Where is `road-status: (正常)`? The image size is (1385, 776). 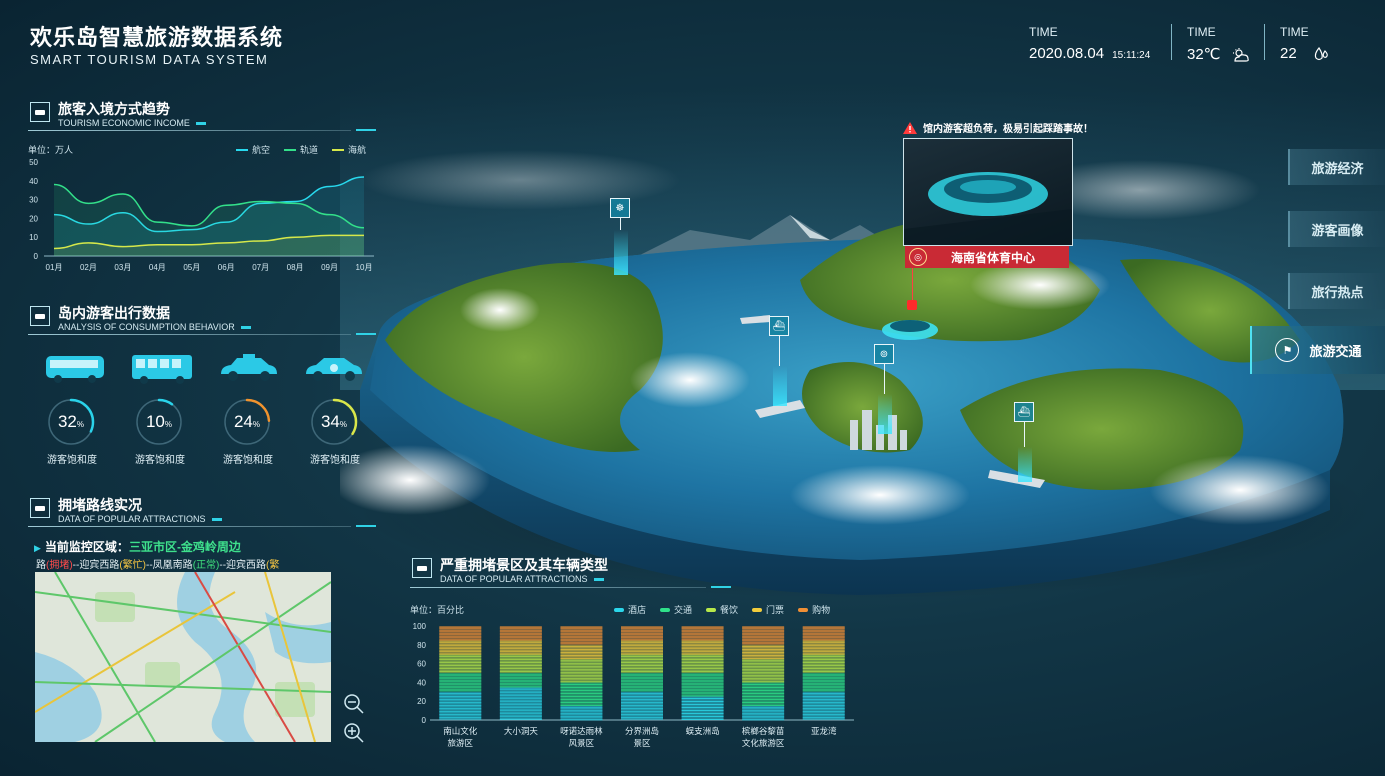 road-status: (正常) is located at coordinates (206, 565).